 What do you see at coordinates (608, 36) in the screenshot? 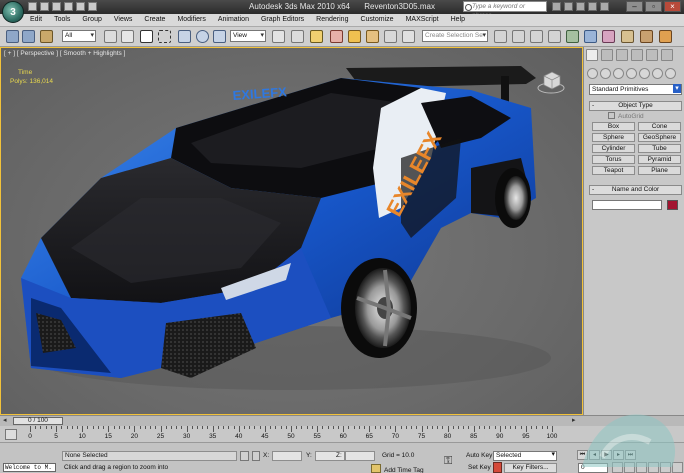
I see `material-editor-icon` at bounding box center [608, 36].